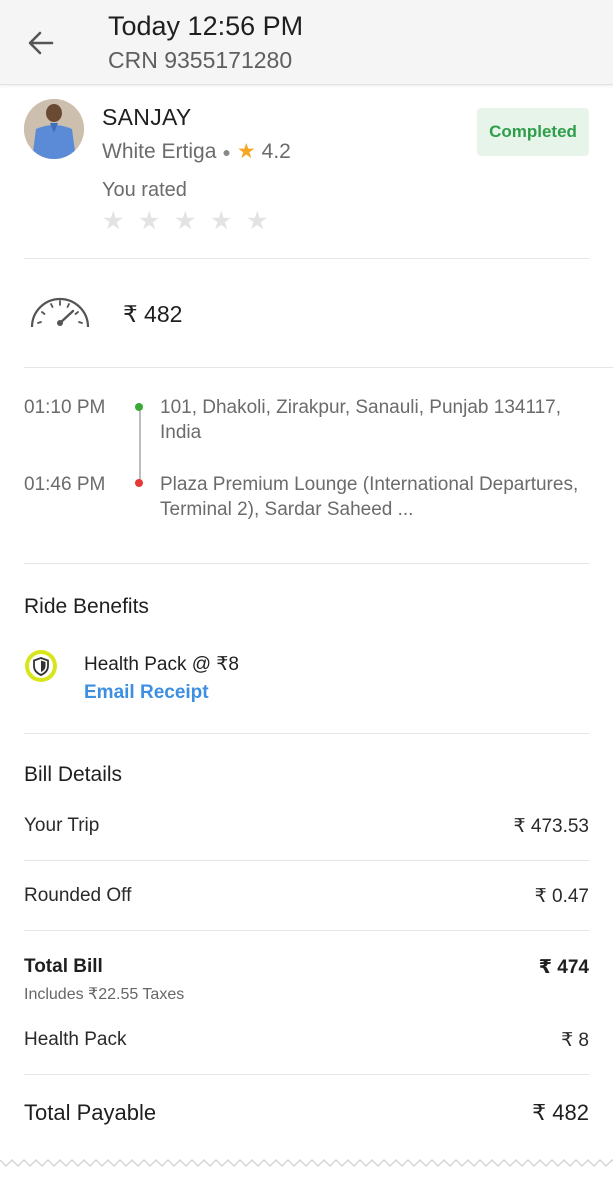 This screenshot has width=613, height=1200. Describe the element at coordinates (62, 825) in the screenshot. I see `your-trip-label: Your Trip` at that location.